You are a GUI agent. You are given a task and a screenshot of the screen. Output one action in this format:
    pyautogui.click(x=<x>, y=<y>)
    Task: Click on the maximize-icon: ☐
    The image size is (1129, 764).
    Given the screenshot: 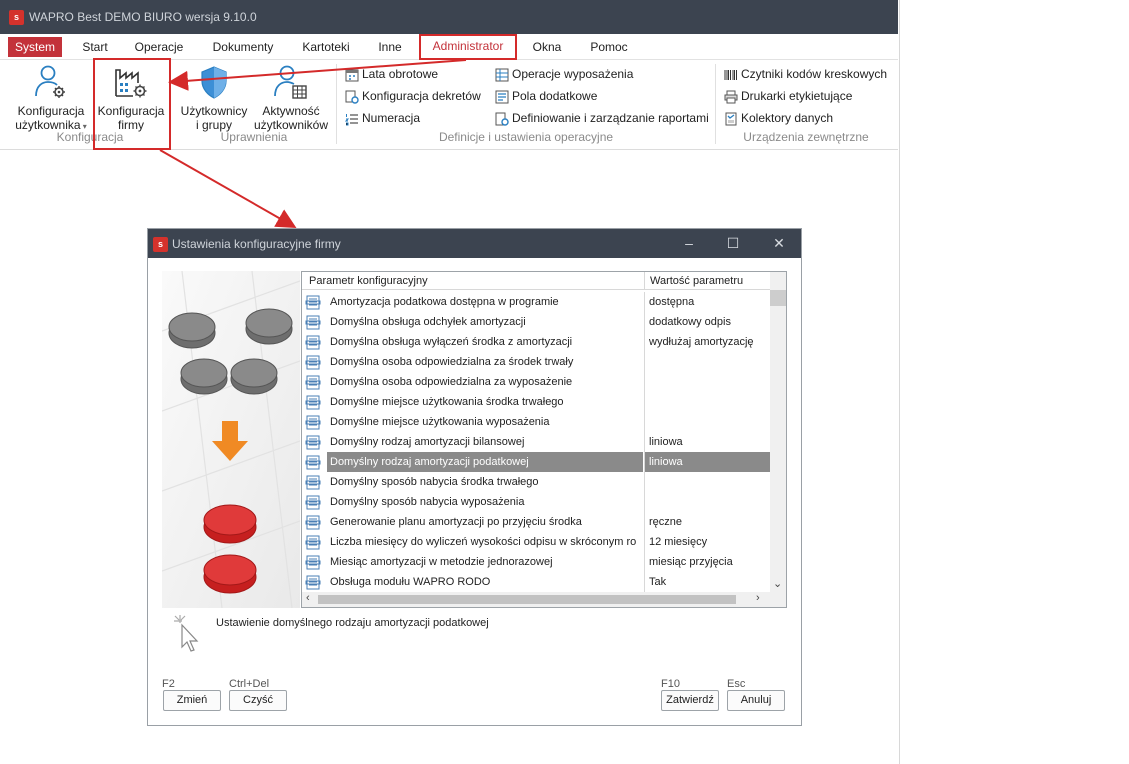 What is the action you would take?
    pyautogui.click(x=733, y=243)
    